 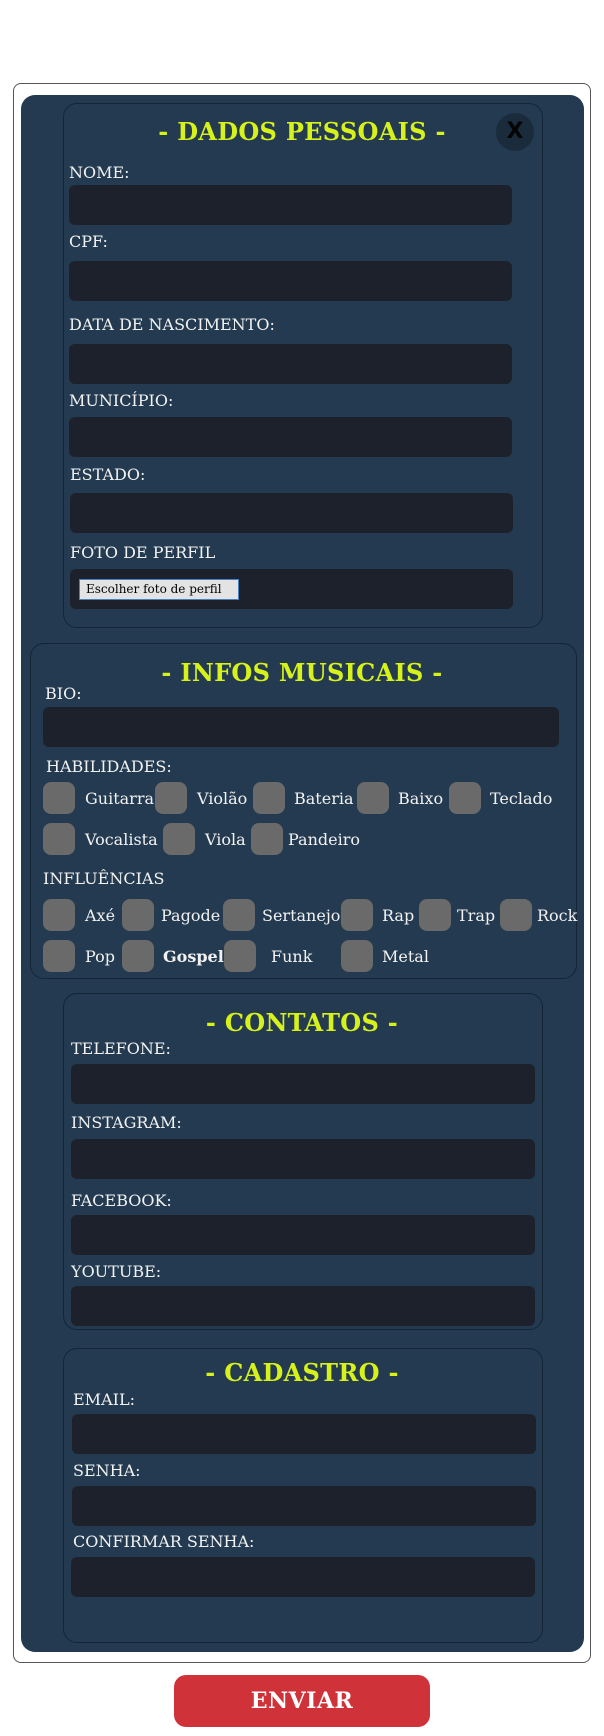 What do you see at coordinates (99, 172) in the screenshot?
I see `nome-label: NOME:` at bounding box center [99, 172].